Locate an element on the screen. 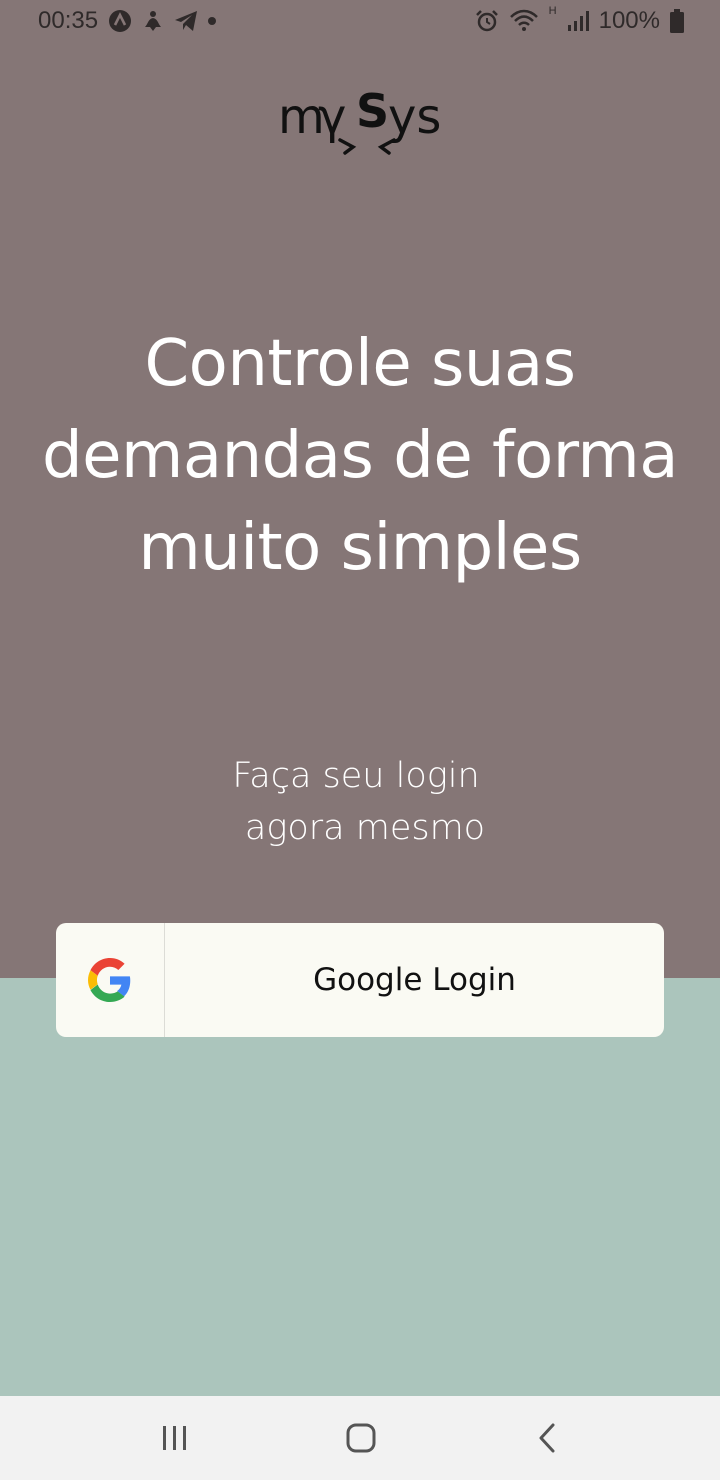  navigation-bar is located at coordinates (360, 1438).